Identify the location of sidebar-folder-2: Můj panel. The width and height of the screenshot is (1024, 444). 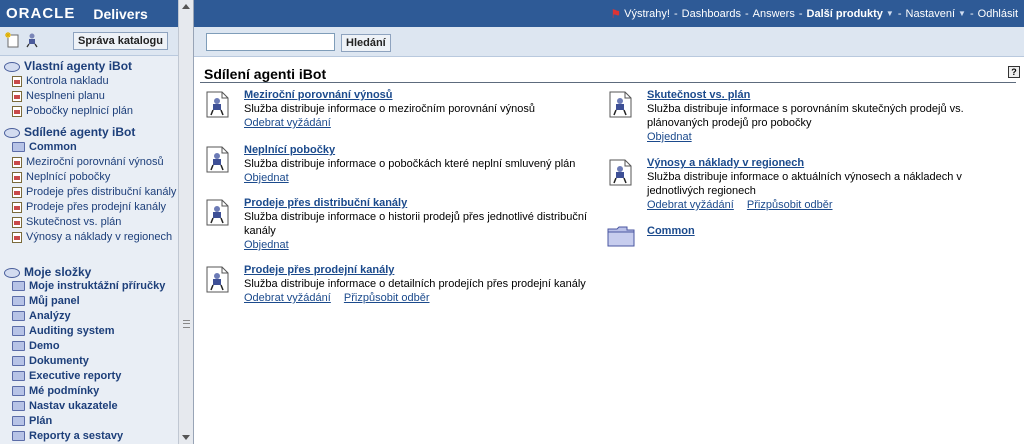
(46, 301).